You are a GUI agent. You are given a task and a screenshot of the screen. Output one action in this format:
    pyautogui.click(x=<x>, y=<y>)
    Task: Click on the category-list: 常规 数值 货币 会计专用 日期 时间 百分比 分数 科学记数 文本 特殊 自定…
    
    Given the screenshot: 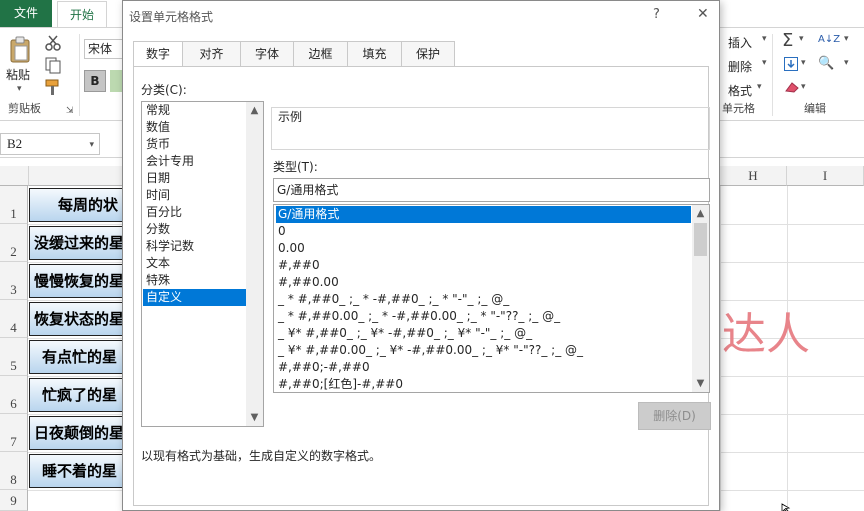 What is the action you would take?
    pyautogui.click(x=202, y=264)
    